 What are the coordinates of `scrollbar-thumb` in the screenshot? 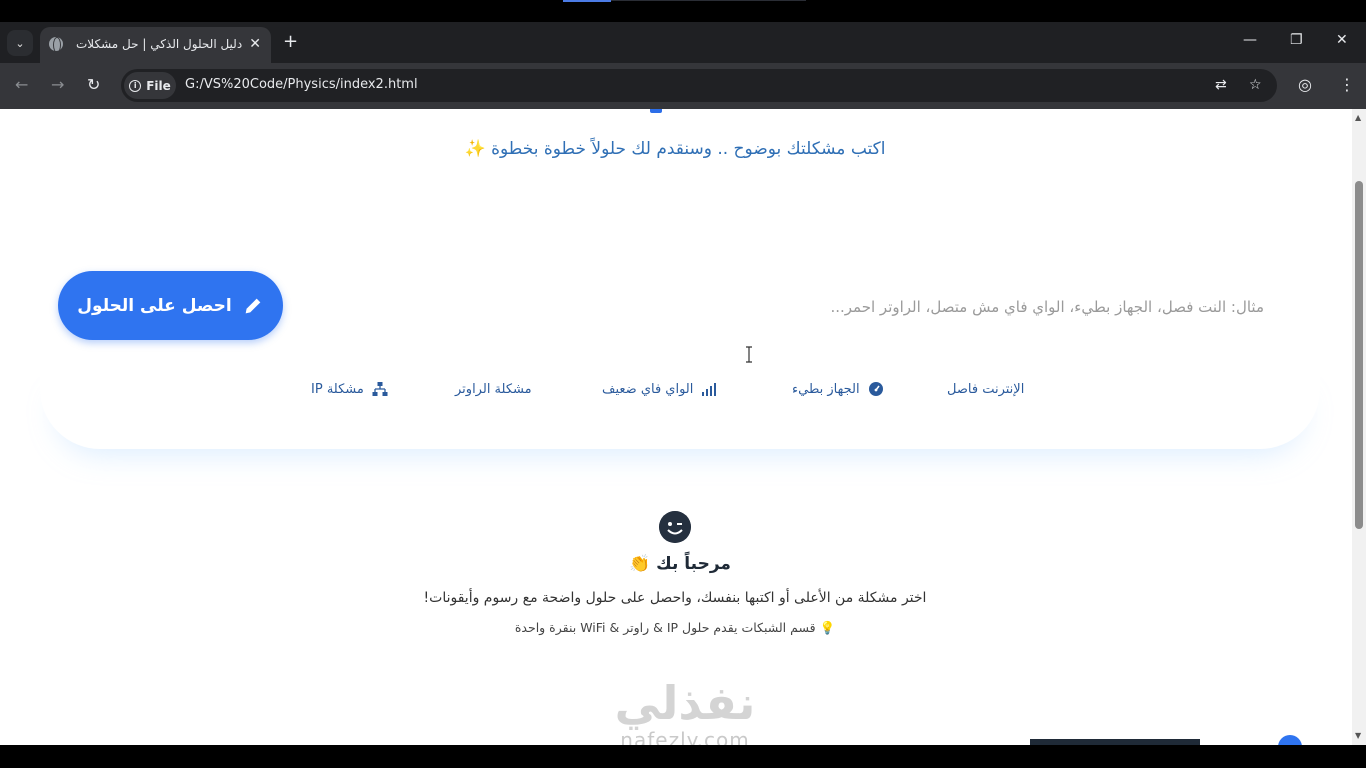 It's located at (1359, 355).